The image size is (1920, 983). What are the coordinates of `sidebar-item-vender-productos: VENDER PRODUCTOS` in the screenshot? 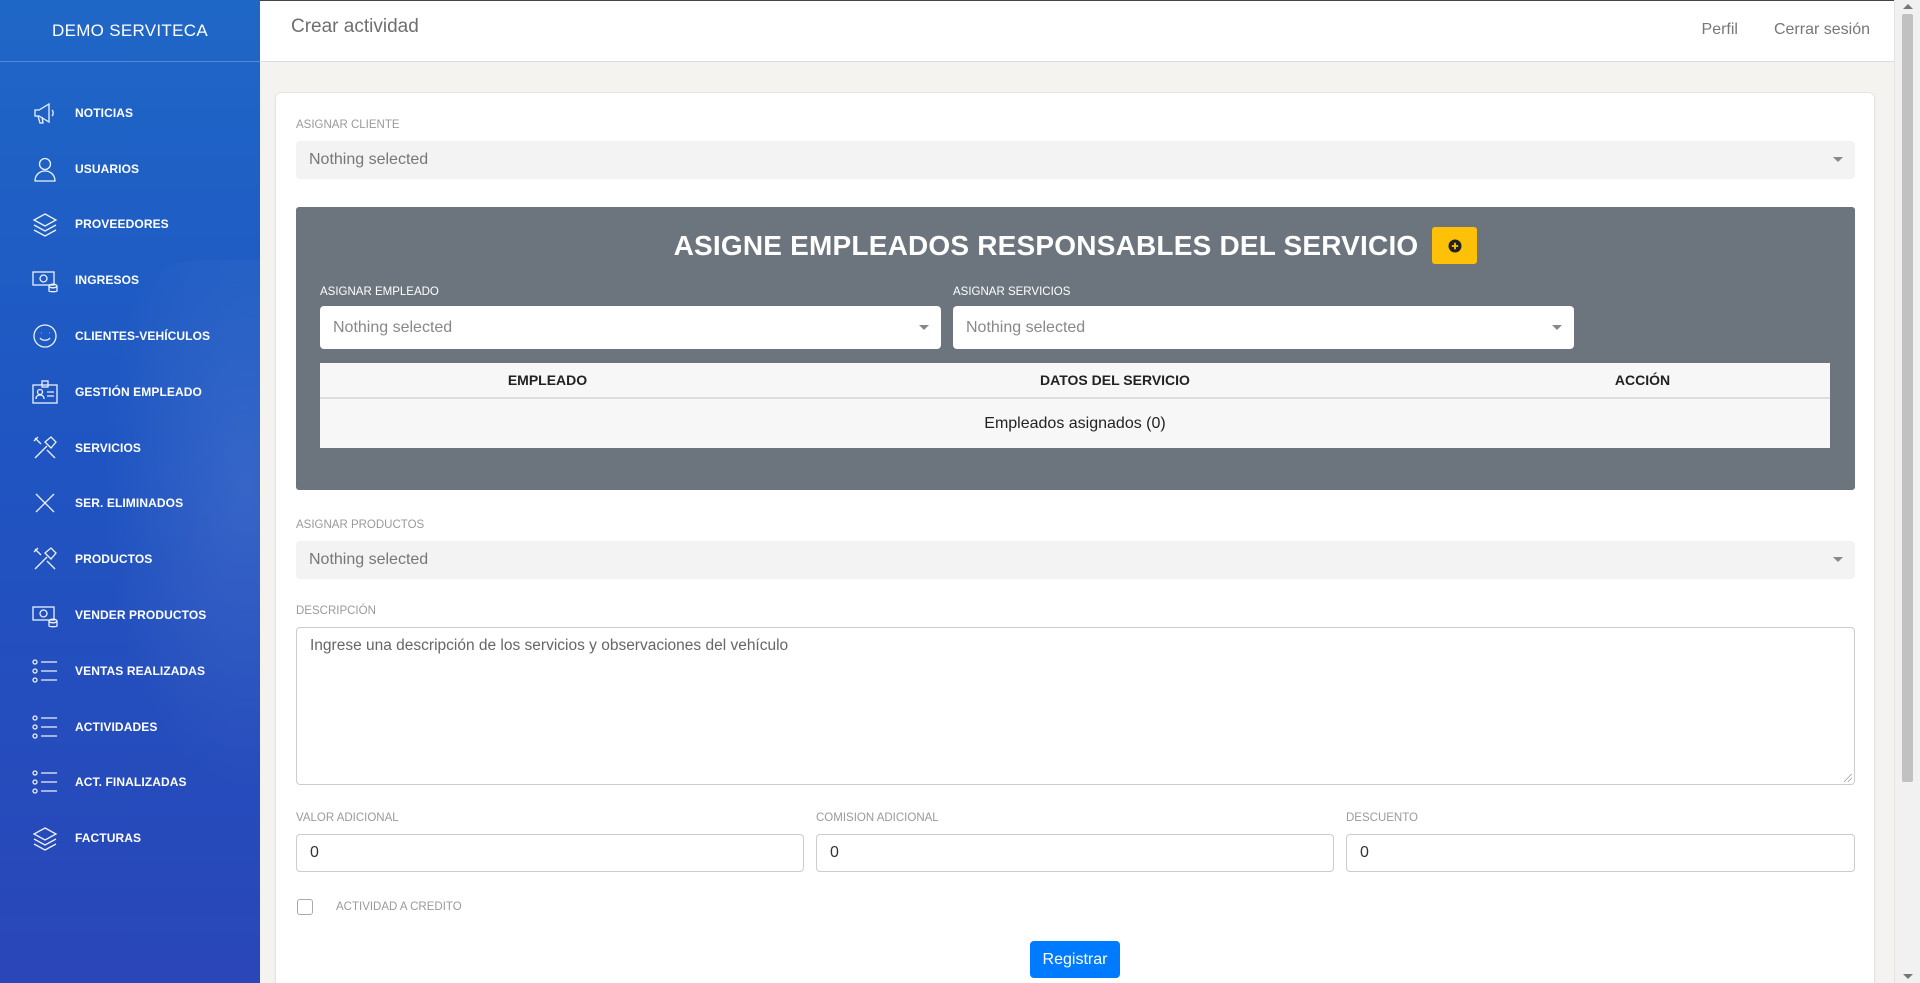 It's located at (130, 615).